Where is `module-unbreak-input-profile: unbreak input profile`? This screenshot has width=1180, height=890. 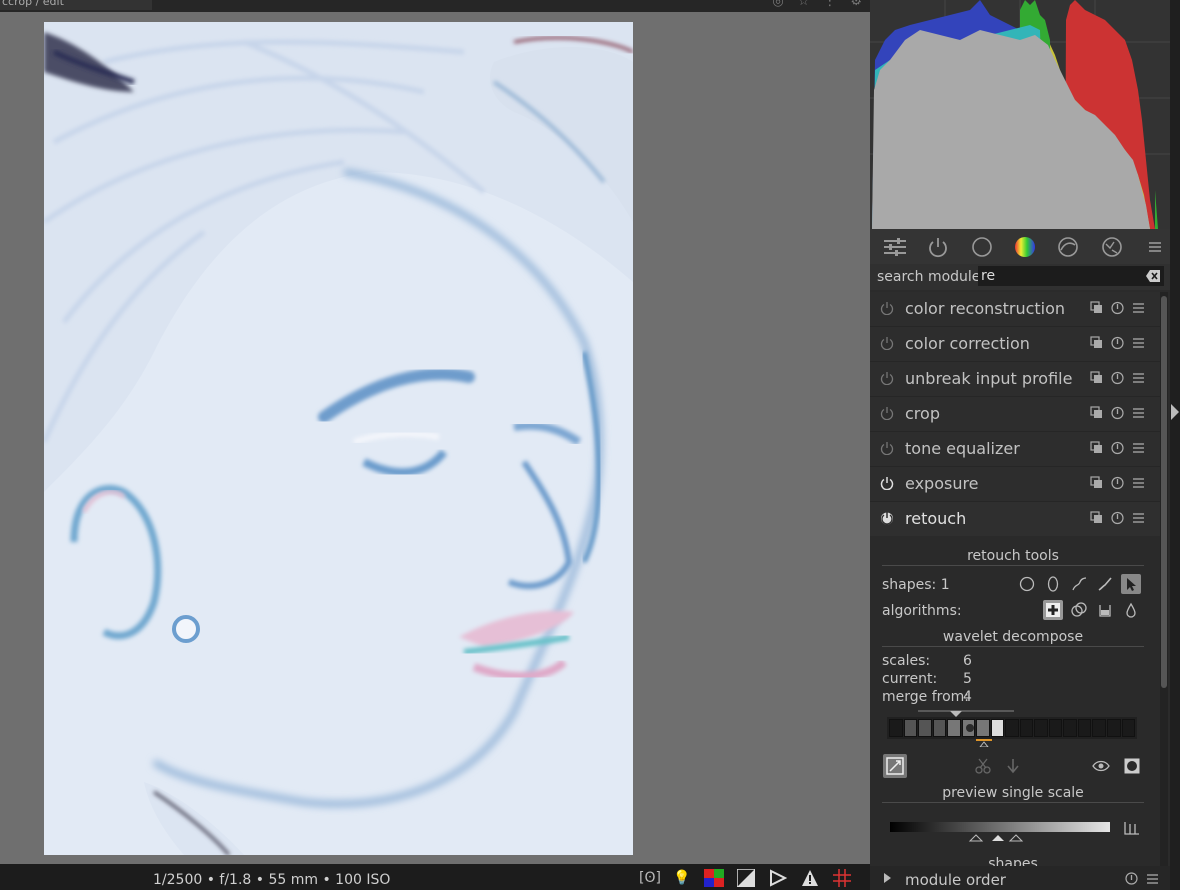 module-unbreak-input-profile: unbreak input profile is located at coordinates (1015, 379).